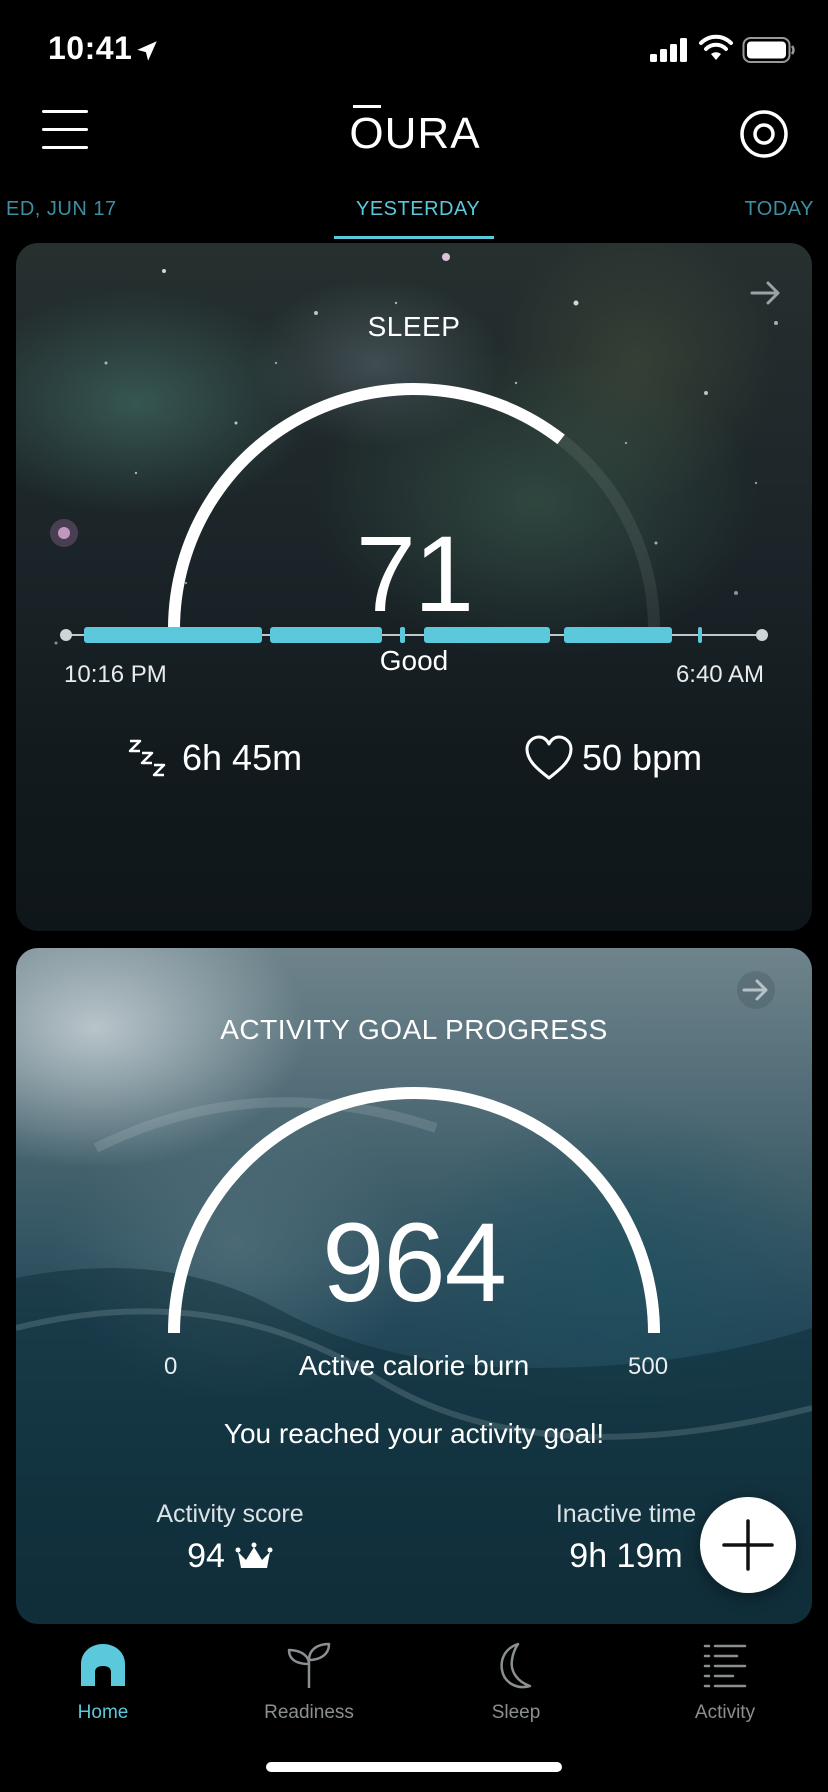  Describe the element at coordinates (626, 1514) in the screenshot. I see `inactive-time-label: Inactive time` at that location.